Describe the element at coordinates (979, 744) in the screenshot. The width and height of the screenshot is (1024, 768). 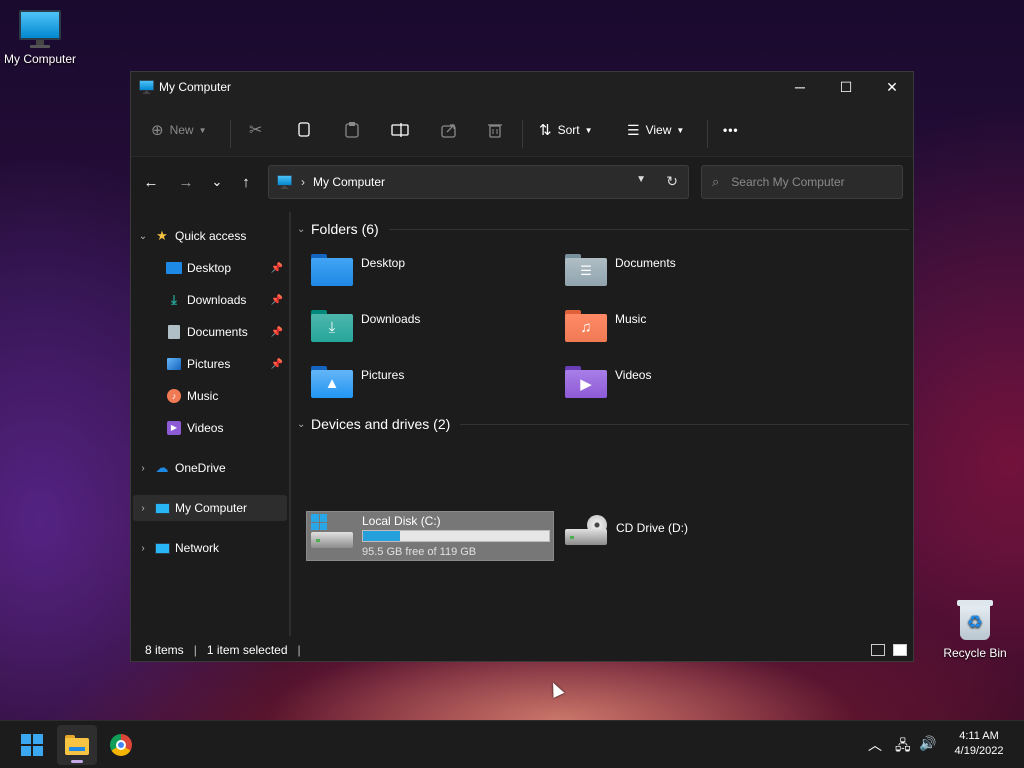
I see `system-clock: 4:11 AM 4/19/2022` at that location.